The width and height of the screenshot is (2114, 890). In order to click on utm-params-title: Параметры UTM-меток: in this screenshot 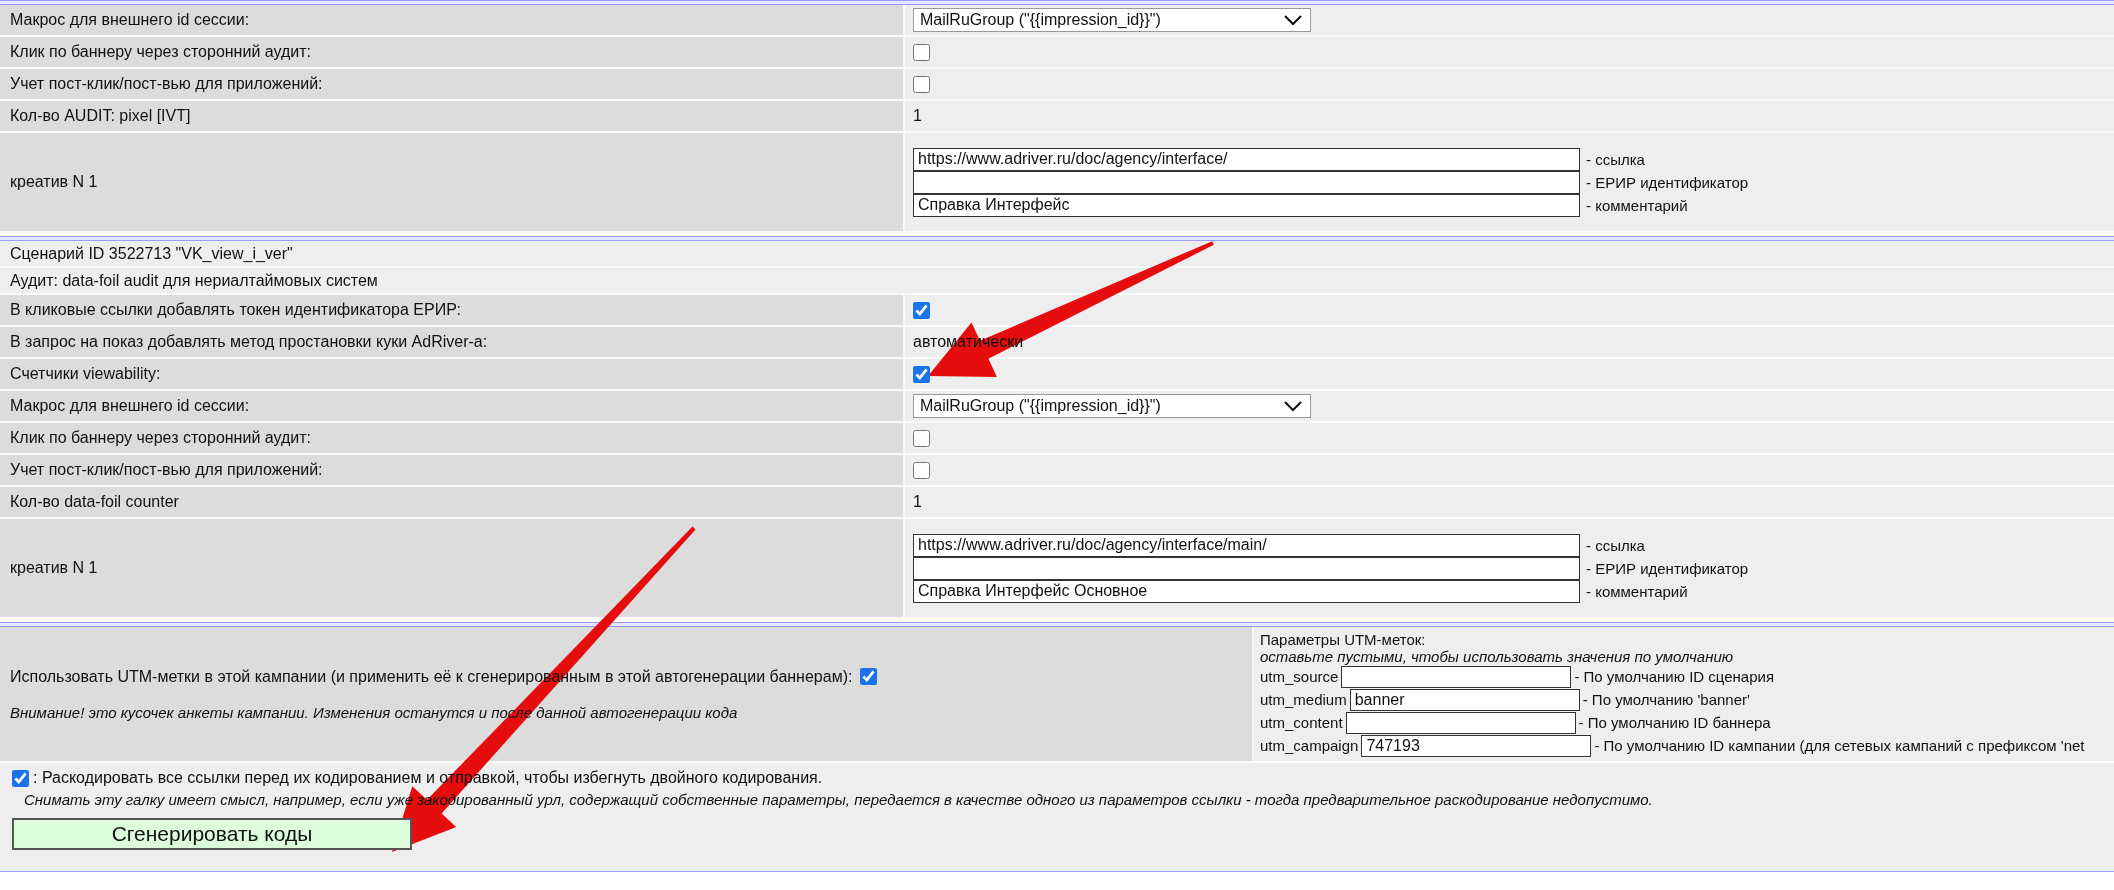, I will do `click(1343, 639)`.